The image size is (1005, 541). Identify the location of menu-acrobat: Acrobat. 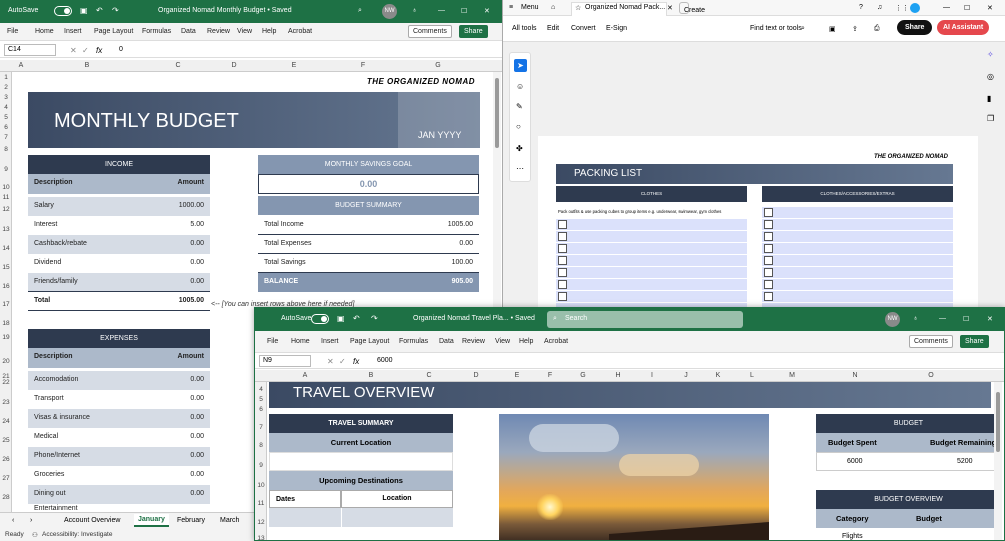
(300, 31).